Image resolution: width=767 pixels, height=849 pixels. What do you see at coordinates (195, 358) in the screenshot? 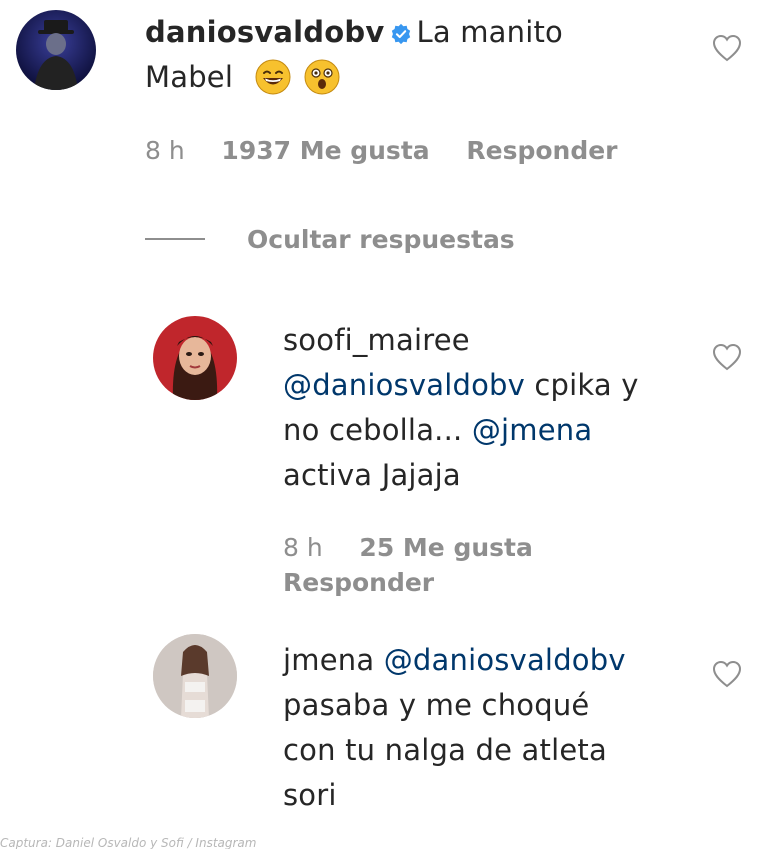
I see `avatar-soofi-mairee` at bounding box center [195, 358].